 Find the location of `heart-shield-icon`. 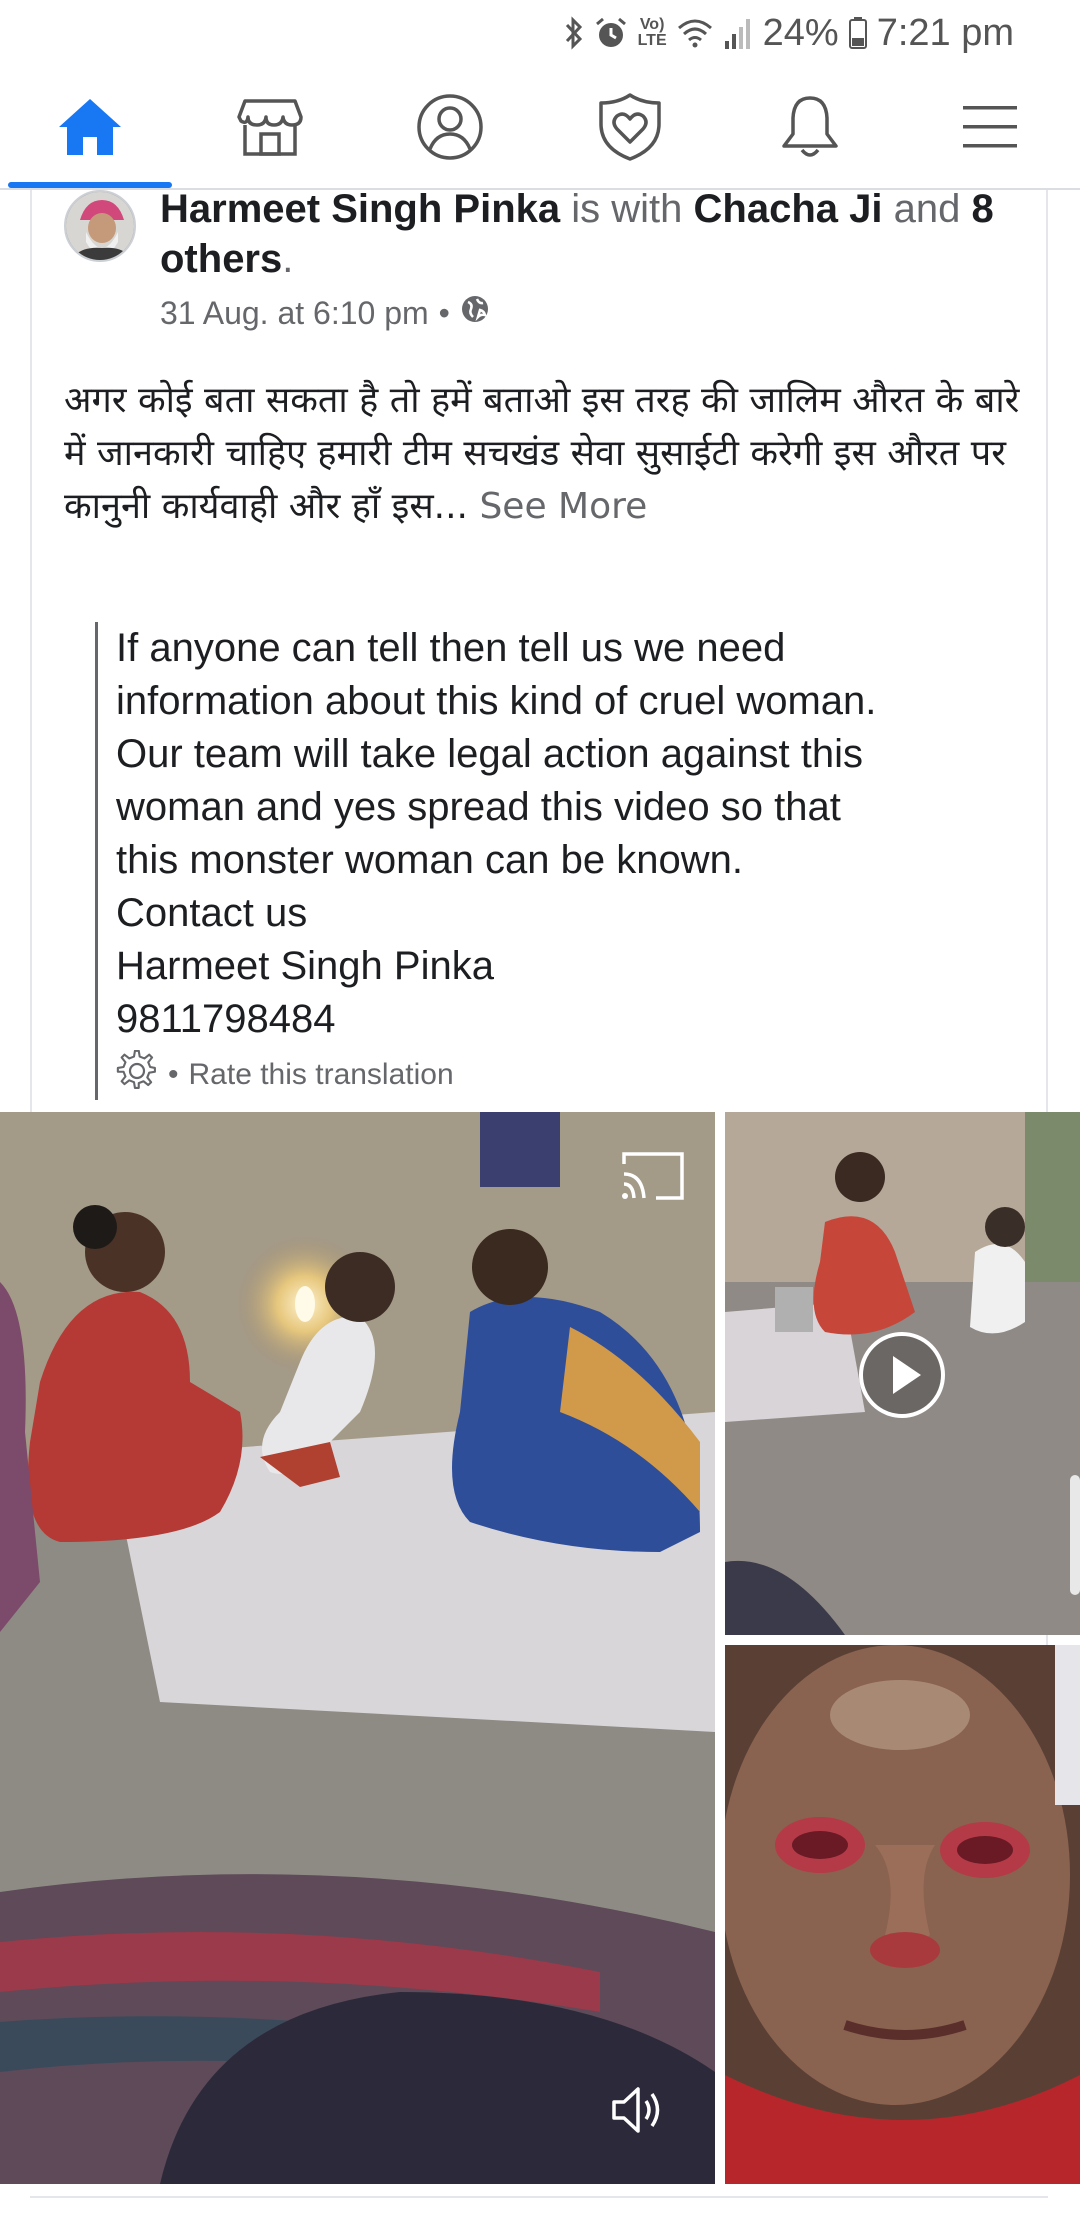

heart-shield-icon is located at coordinates (630, 127).